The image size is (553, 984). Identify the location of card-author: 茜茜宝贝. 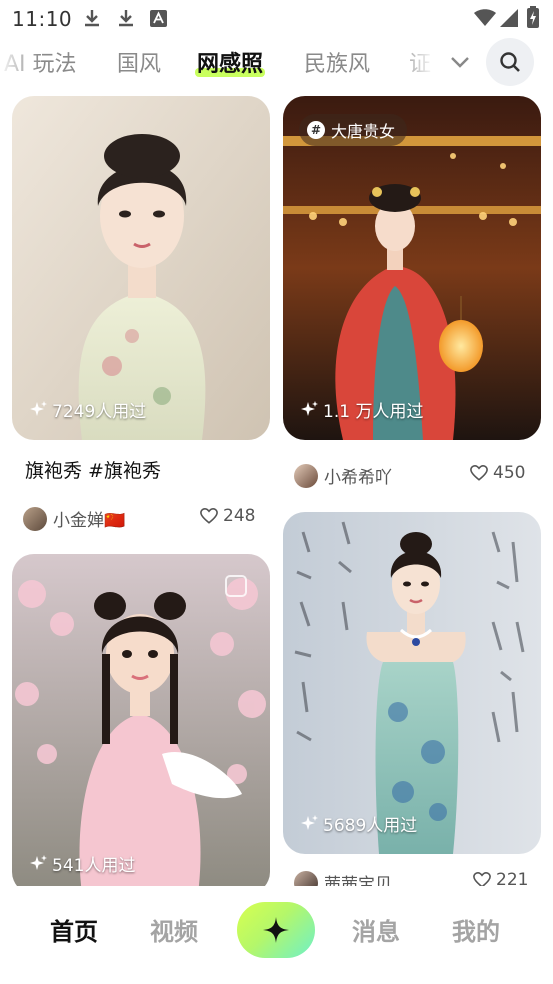
(343, 878).